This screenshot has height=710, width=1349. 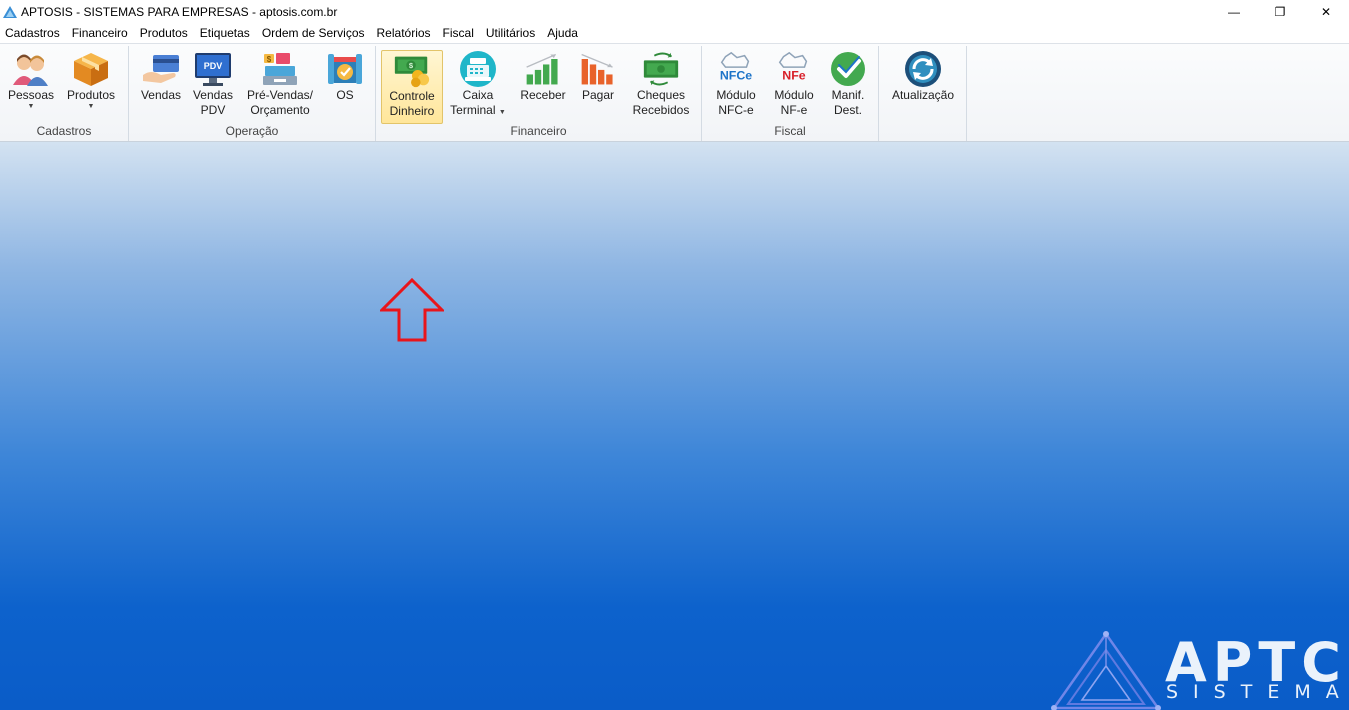 What do you see at coordinates (459, 33) in the screenshot?
I see `menu-fiscal: Fiscal` at bounding box center [459, 33].